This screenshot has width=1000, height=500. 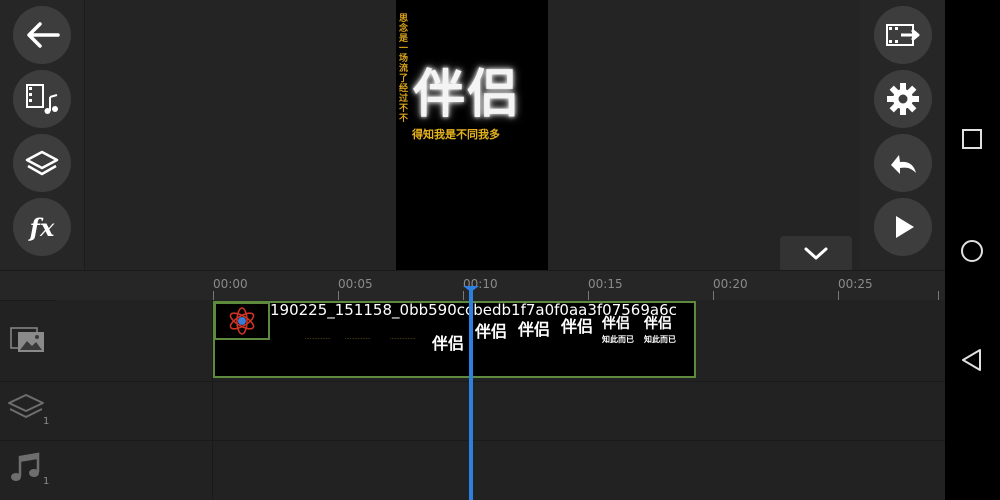 What do you see at coordinates (46, 481) in the screenshot?
I see `audio-track-count: 1` at bounding box center [46, 481].